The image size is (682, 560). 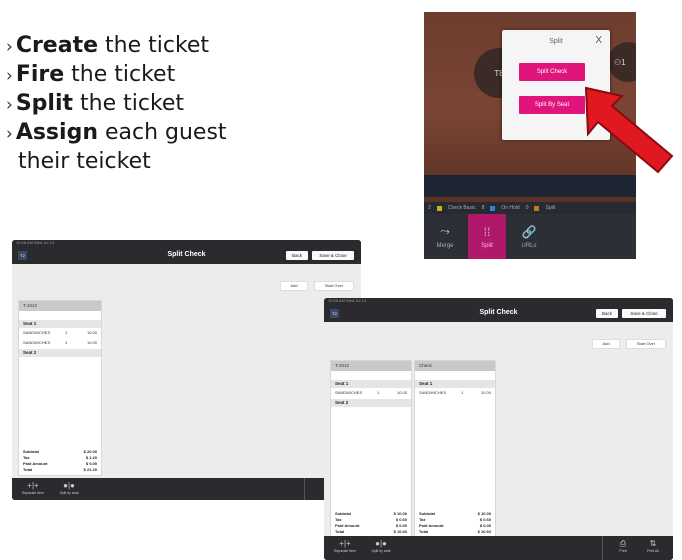 What do you see at coordinates (91, 74) in the screenshot?
I see `step-fire: › Fire the ticket` at bounding box center [91, 74].